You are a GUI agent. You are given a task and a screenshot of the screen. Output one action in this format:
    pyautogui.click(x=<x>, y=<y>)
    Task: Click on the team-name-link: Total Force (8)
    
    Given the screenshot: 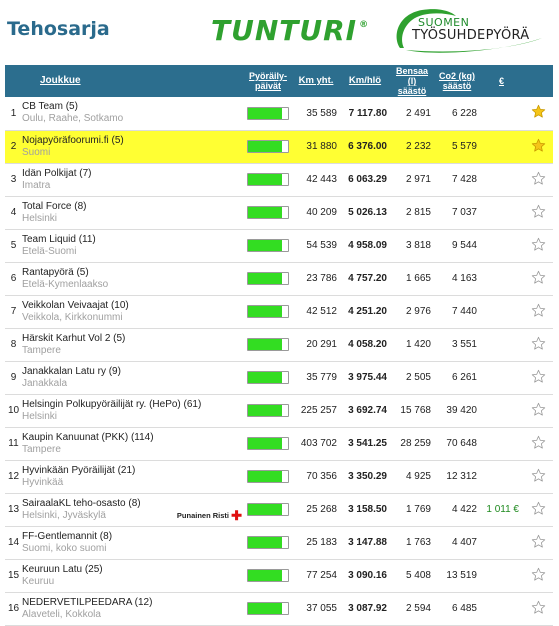 What is the action you would take?
    pyautogui.click(x=133, y=207)
    